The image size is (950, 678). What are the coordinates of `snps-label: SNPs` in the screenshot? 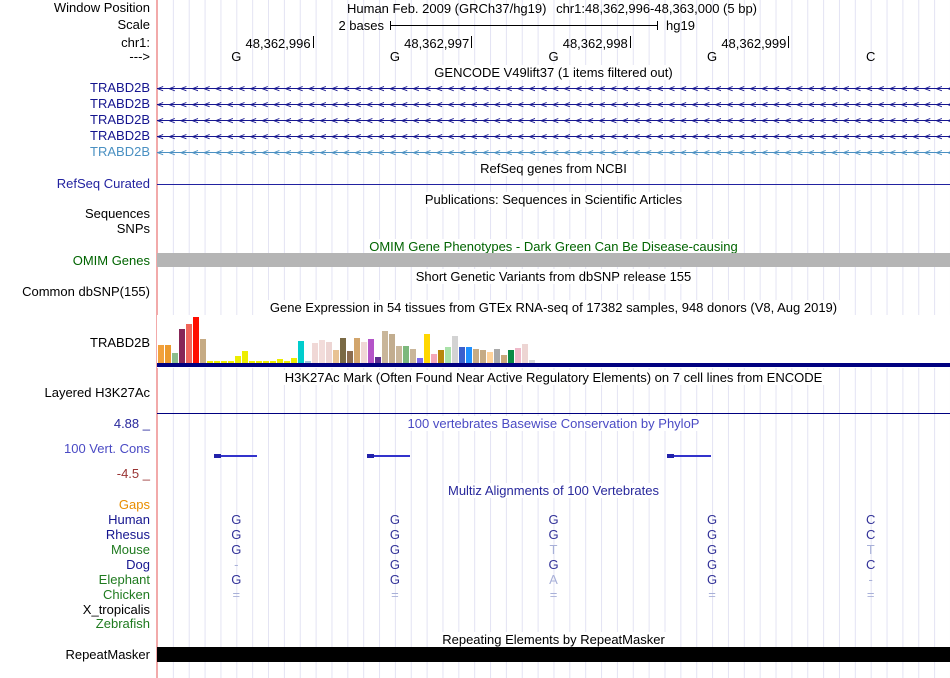 It's located at (75, 229).